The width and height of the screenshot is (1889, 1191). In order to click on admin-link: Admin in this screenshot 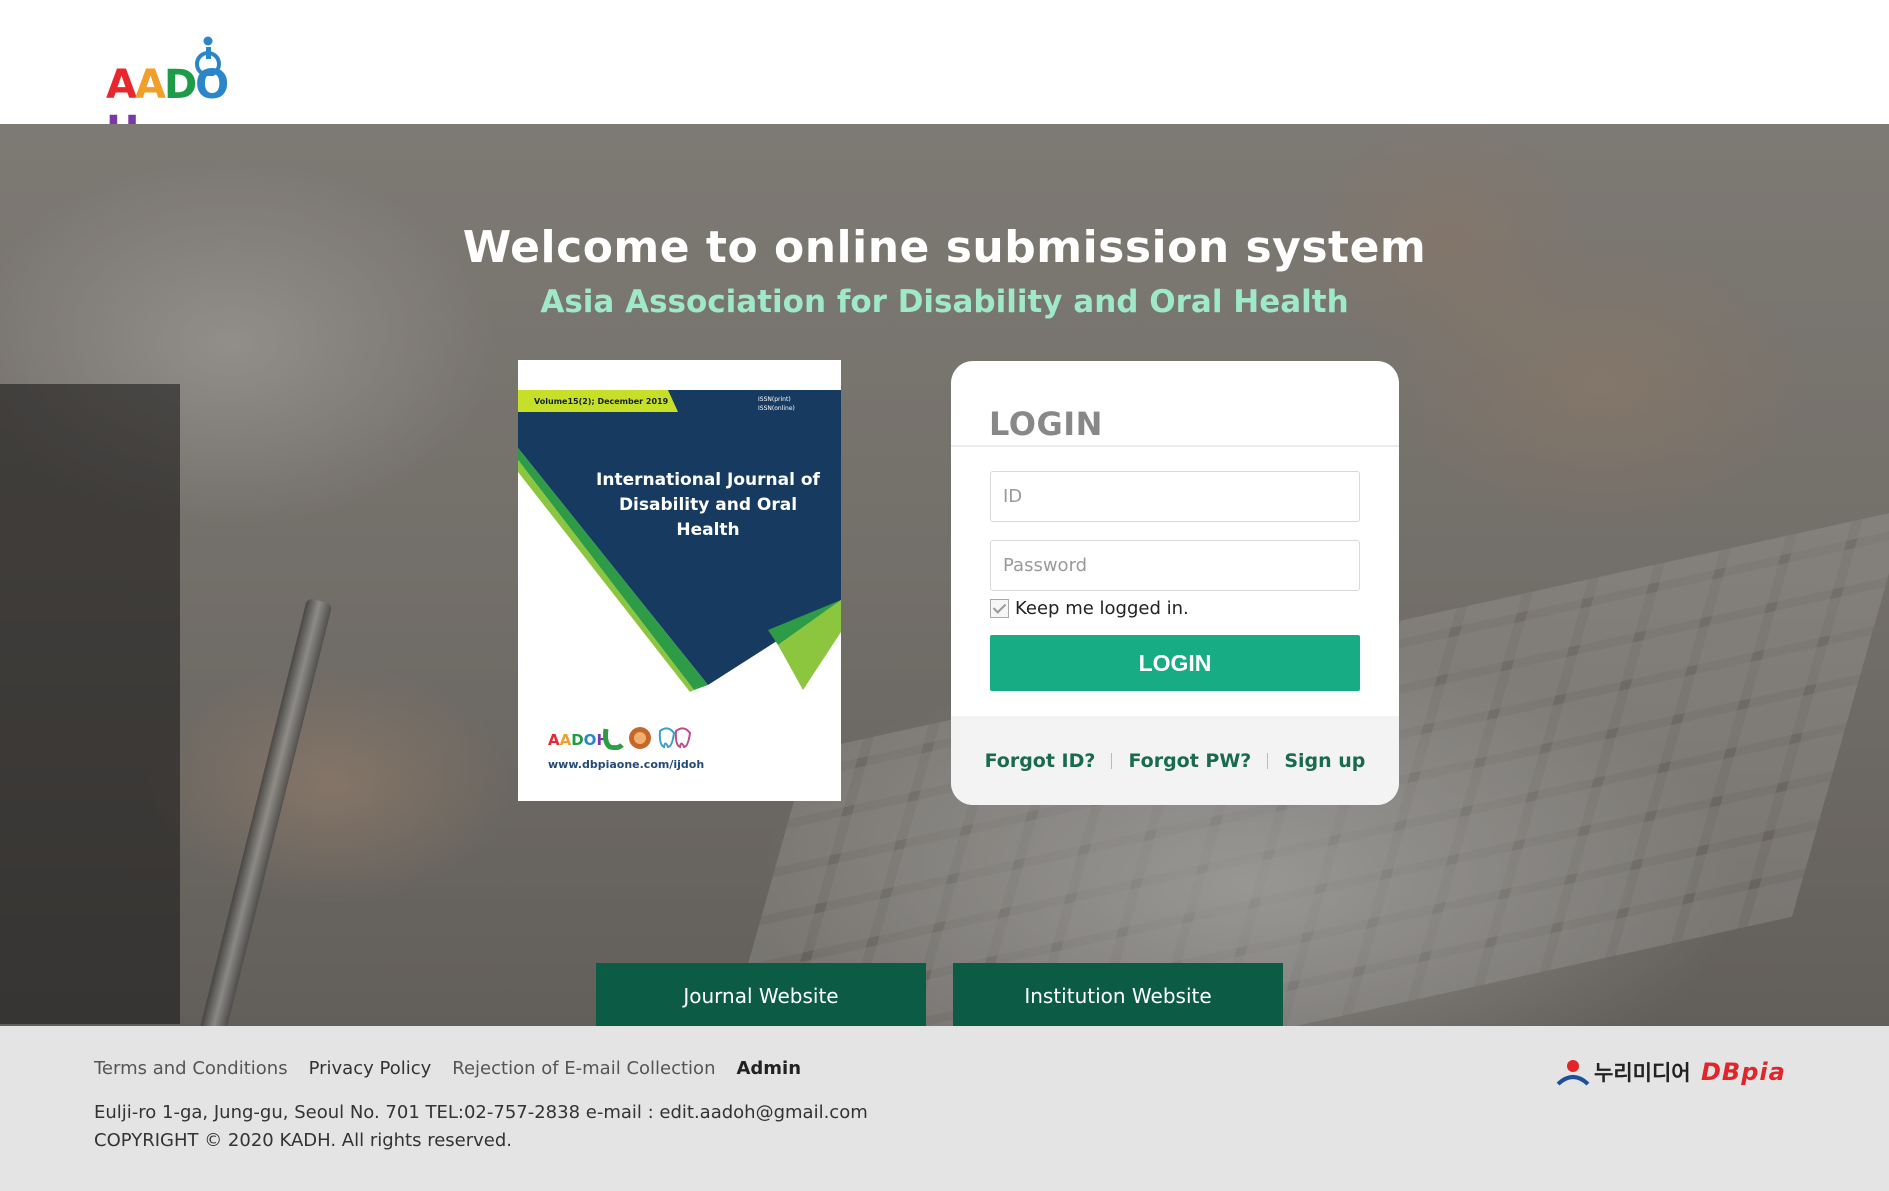, I will do `click(768, 1068)`.